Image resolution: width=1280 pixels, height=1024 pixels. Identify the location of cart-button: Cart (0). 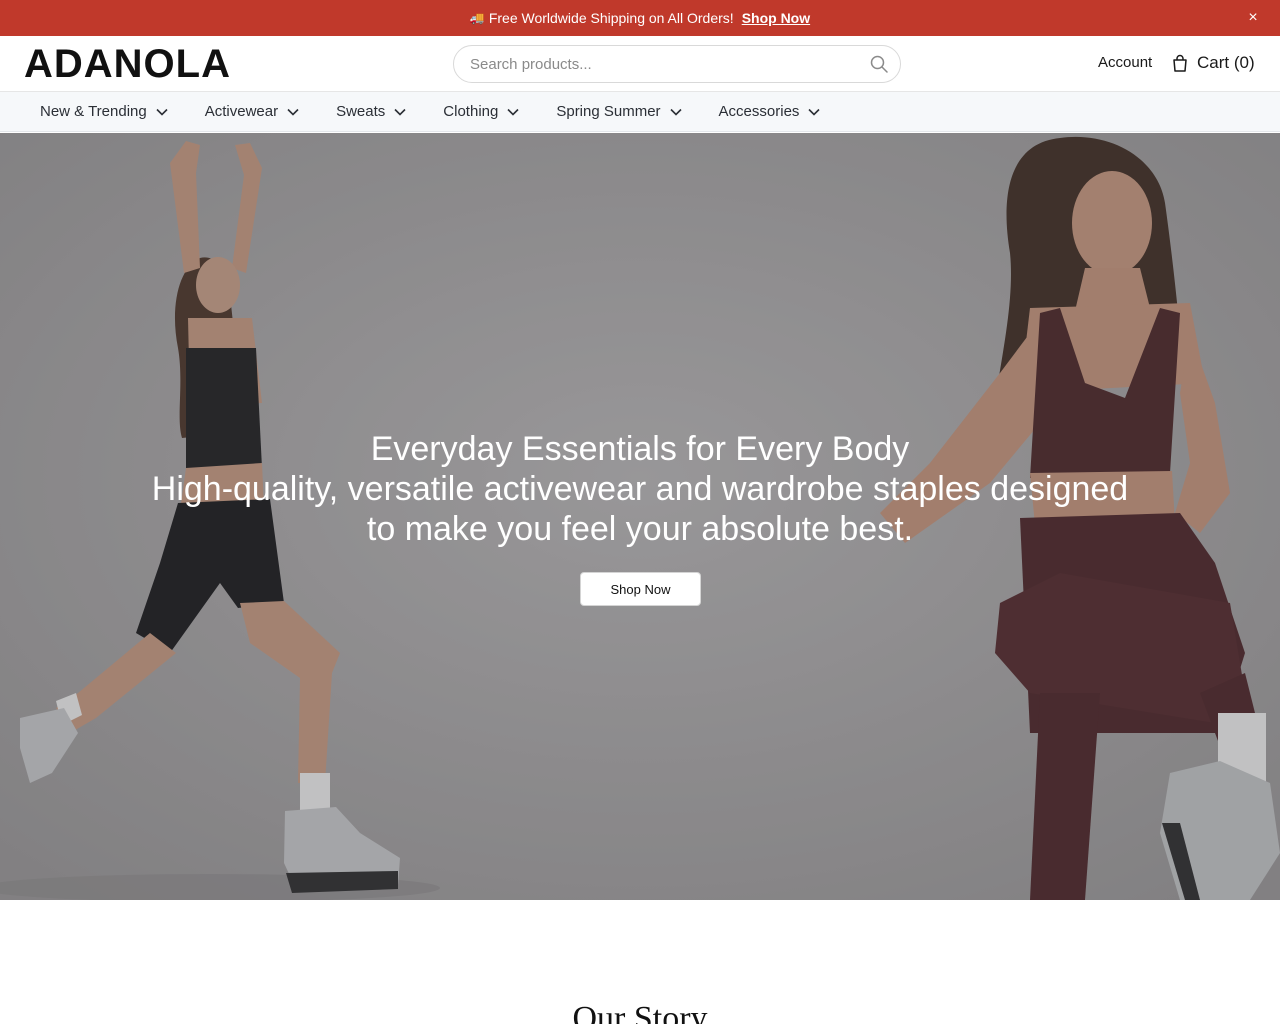
(1213, 63).